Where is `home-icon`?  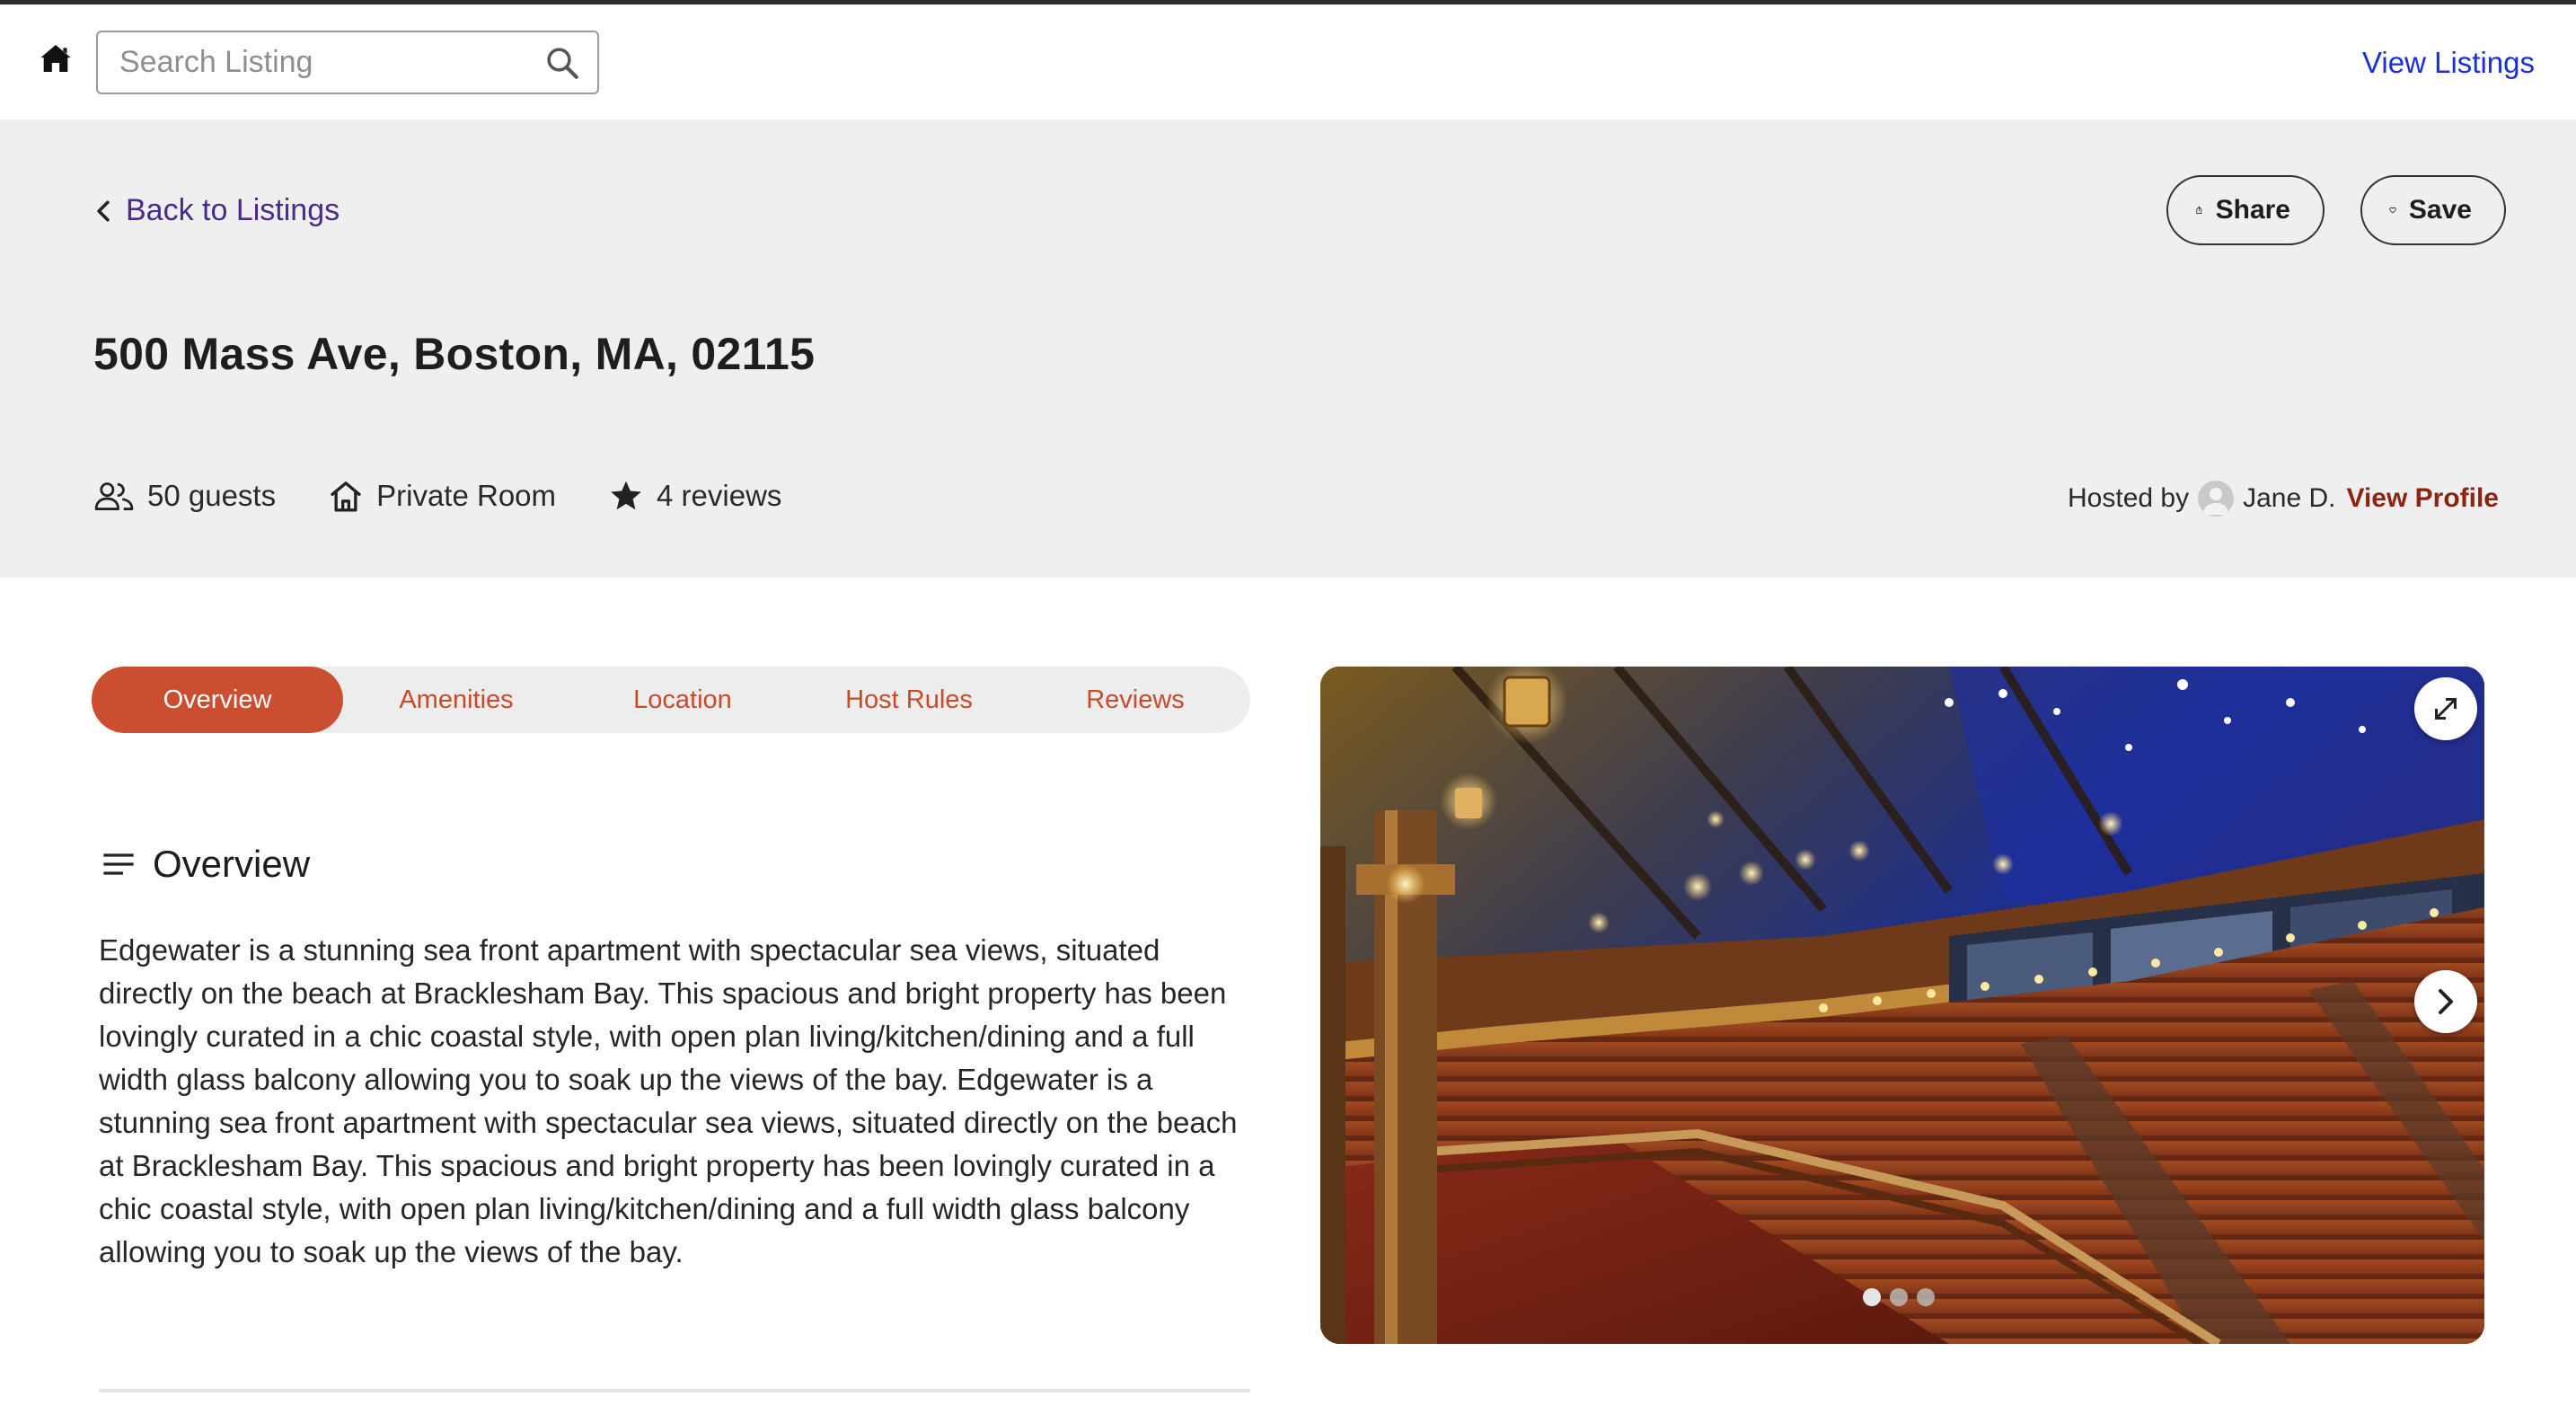 home-icon is located at coordinates (55, 58).